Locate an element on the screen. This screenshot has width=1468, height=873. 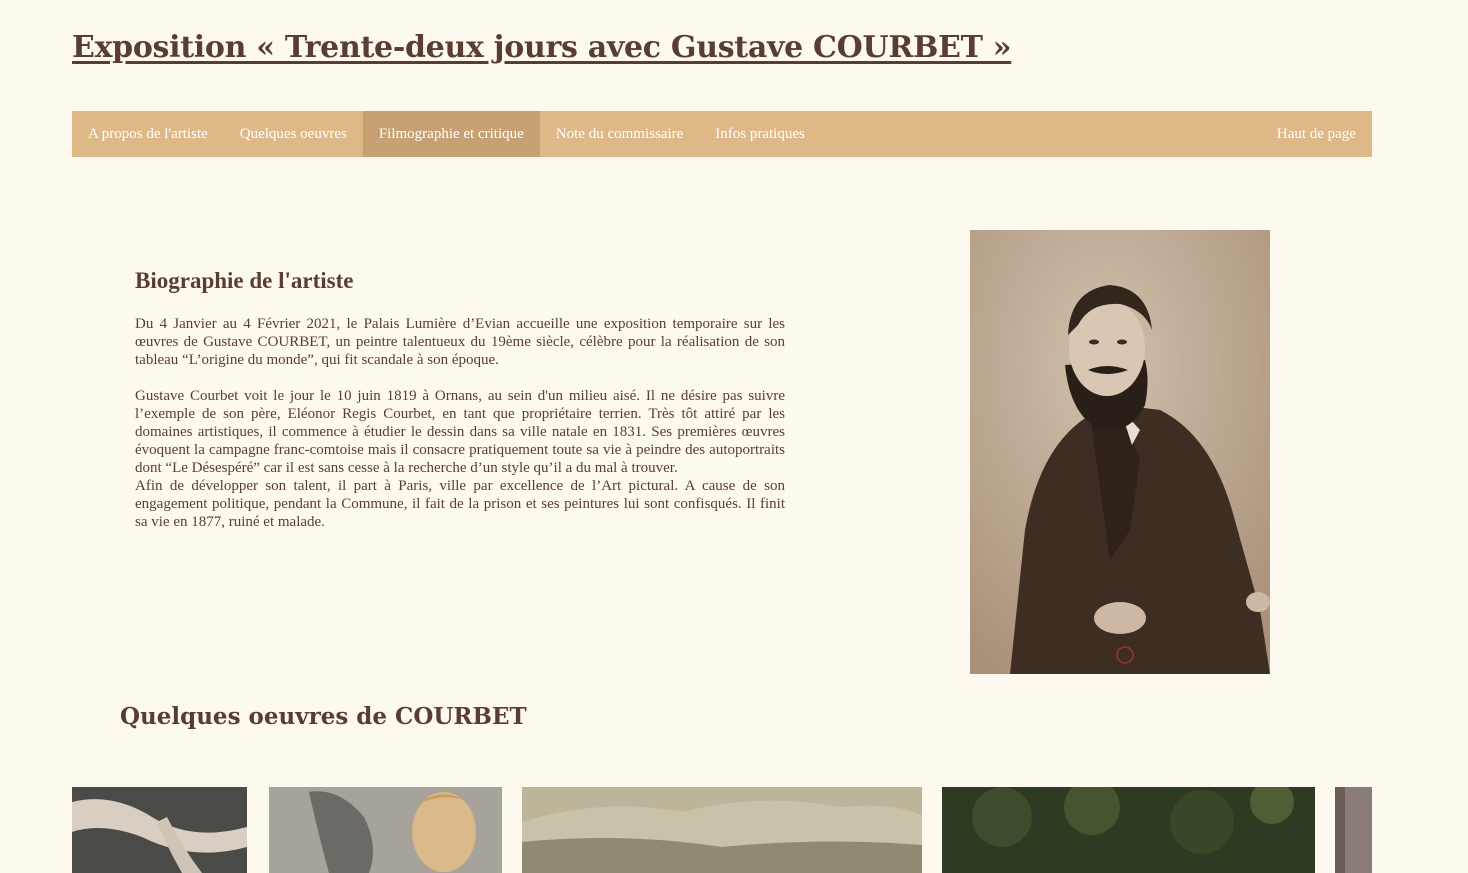
nav-item-haut-de-page: Haut de page is located at coordinates (1316, 134).